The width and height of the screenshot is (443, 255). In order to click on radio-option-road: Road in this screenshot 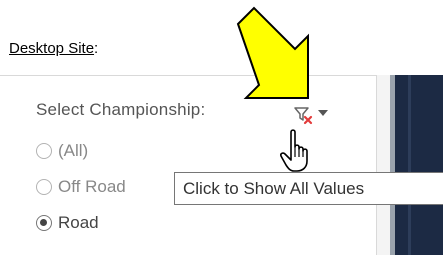, I will do `click(67, 223)`.